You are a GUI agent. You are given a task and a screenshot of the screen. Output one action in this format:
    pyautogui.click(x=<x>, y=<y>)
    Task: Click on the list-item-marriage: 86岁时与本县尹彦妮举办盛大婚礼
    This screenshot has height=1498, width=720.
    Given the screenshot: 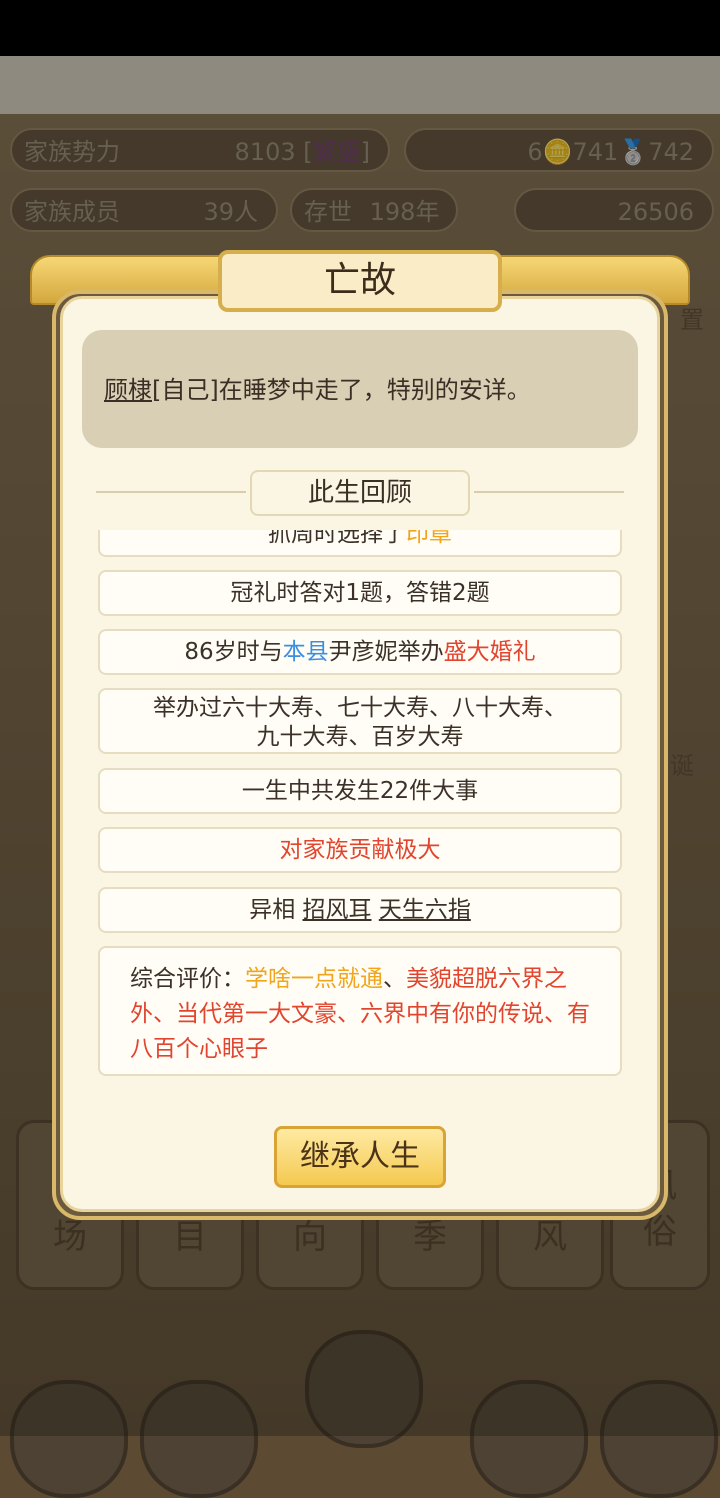 What is the action you would take?
    pyautogui.click(x=360, y=652)
    